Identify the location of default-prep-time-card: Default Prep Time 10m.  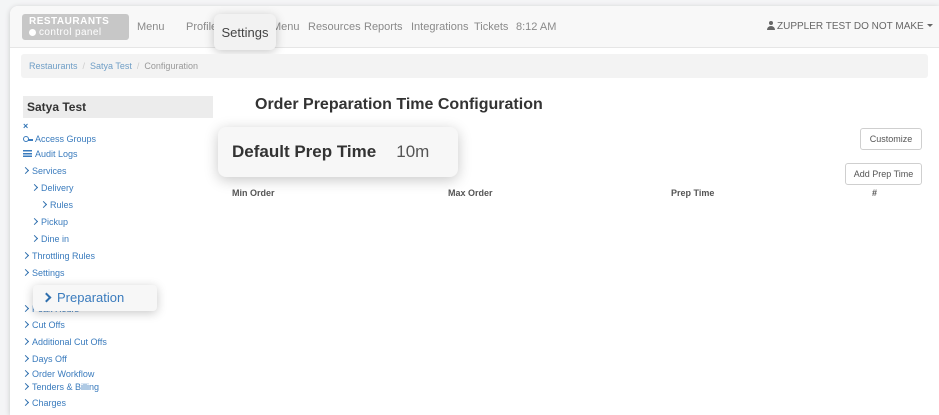
(338, 152).